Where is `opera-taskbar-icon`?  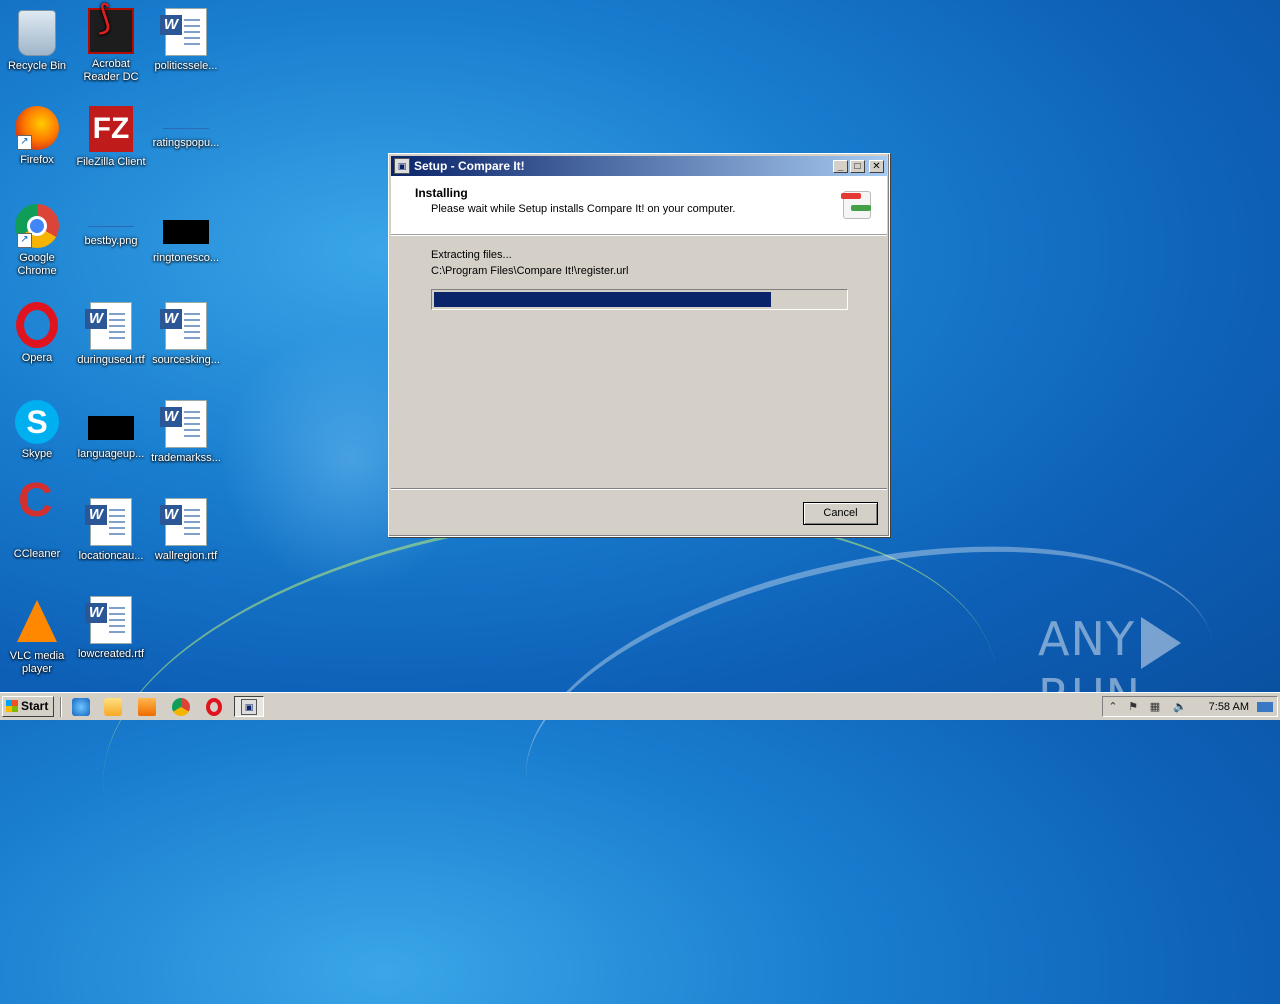 opera-taskbar-icon is located at coordinates (214, 707).